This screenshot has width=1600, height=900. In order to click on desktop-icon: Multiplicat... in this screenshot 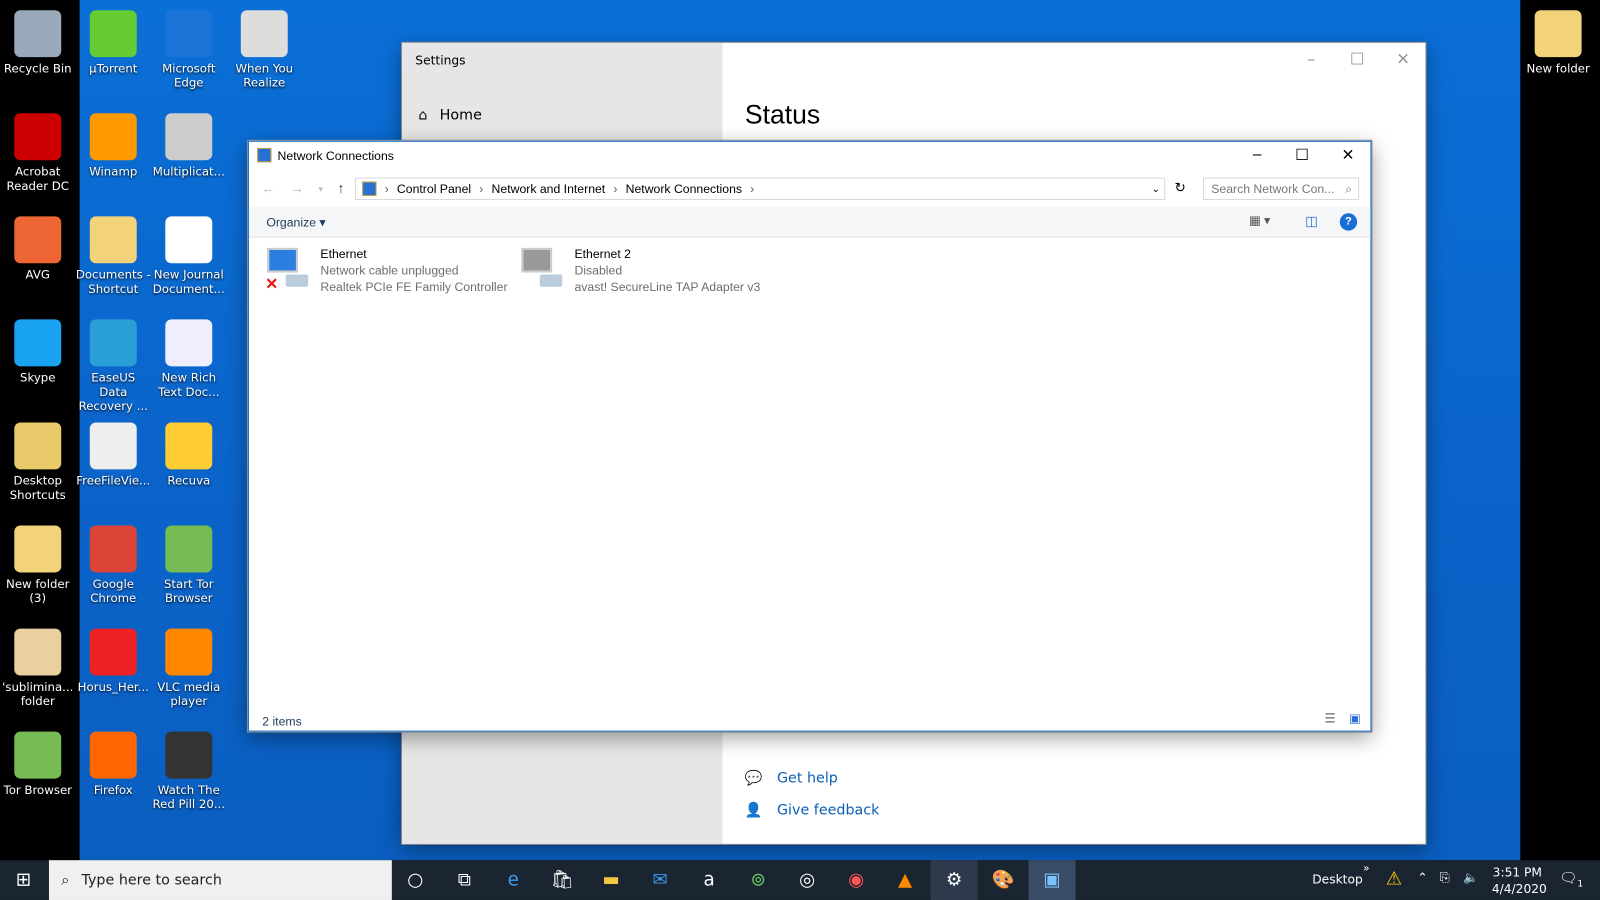, I will do `click(189, 143)`.